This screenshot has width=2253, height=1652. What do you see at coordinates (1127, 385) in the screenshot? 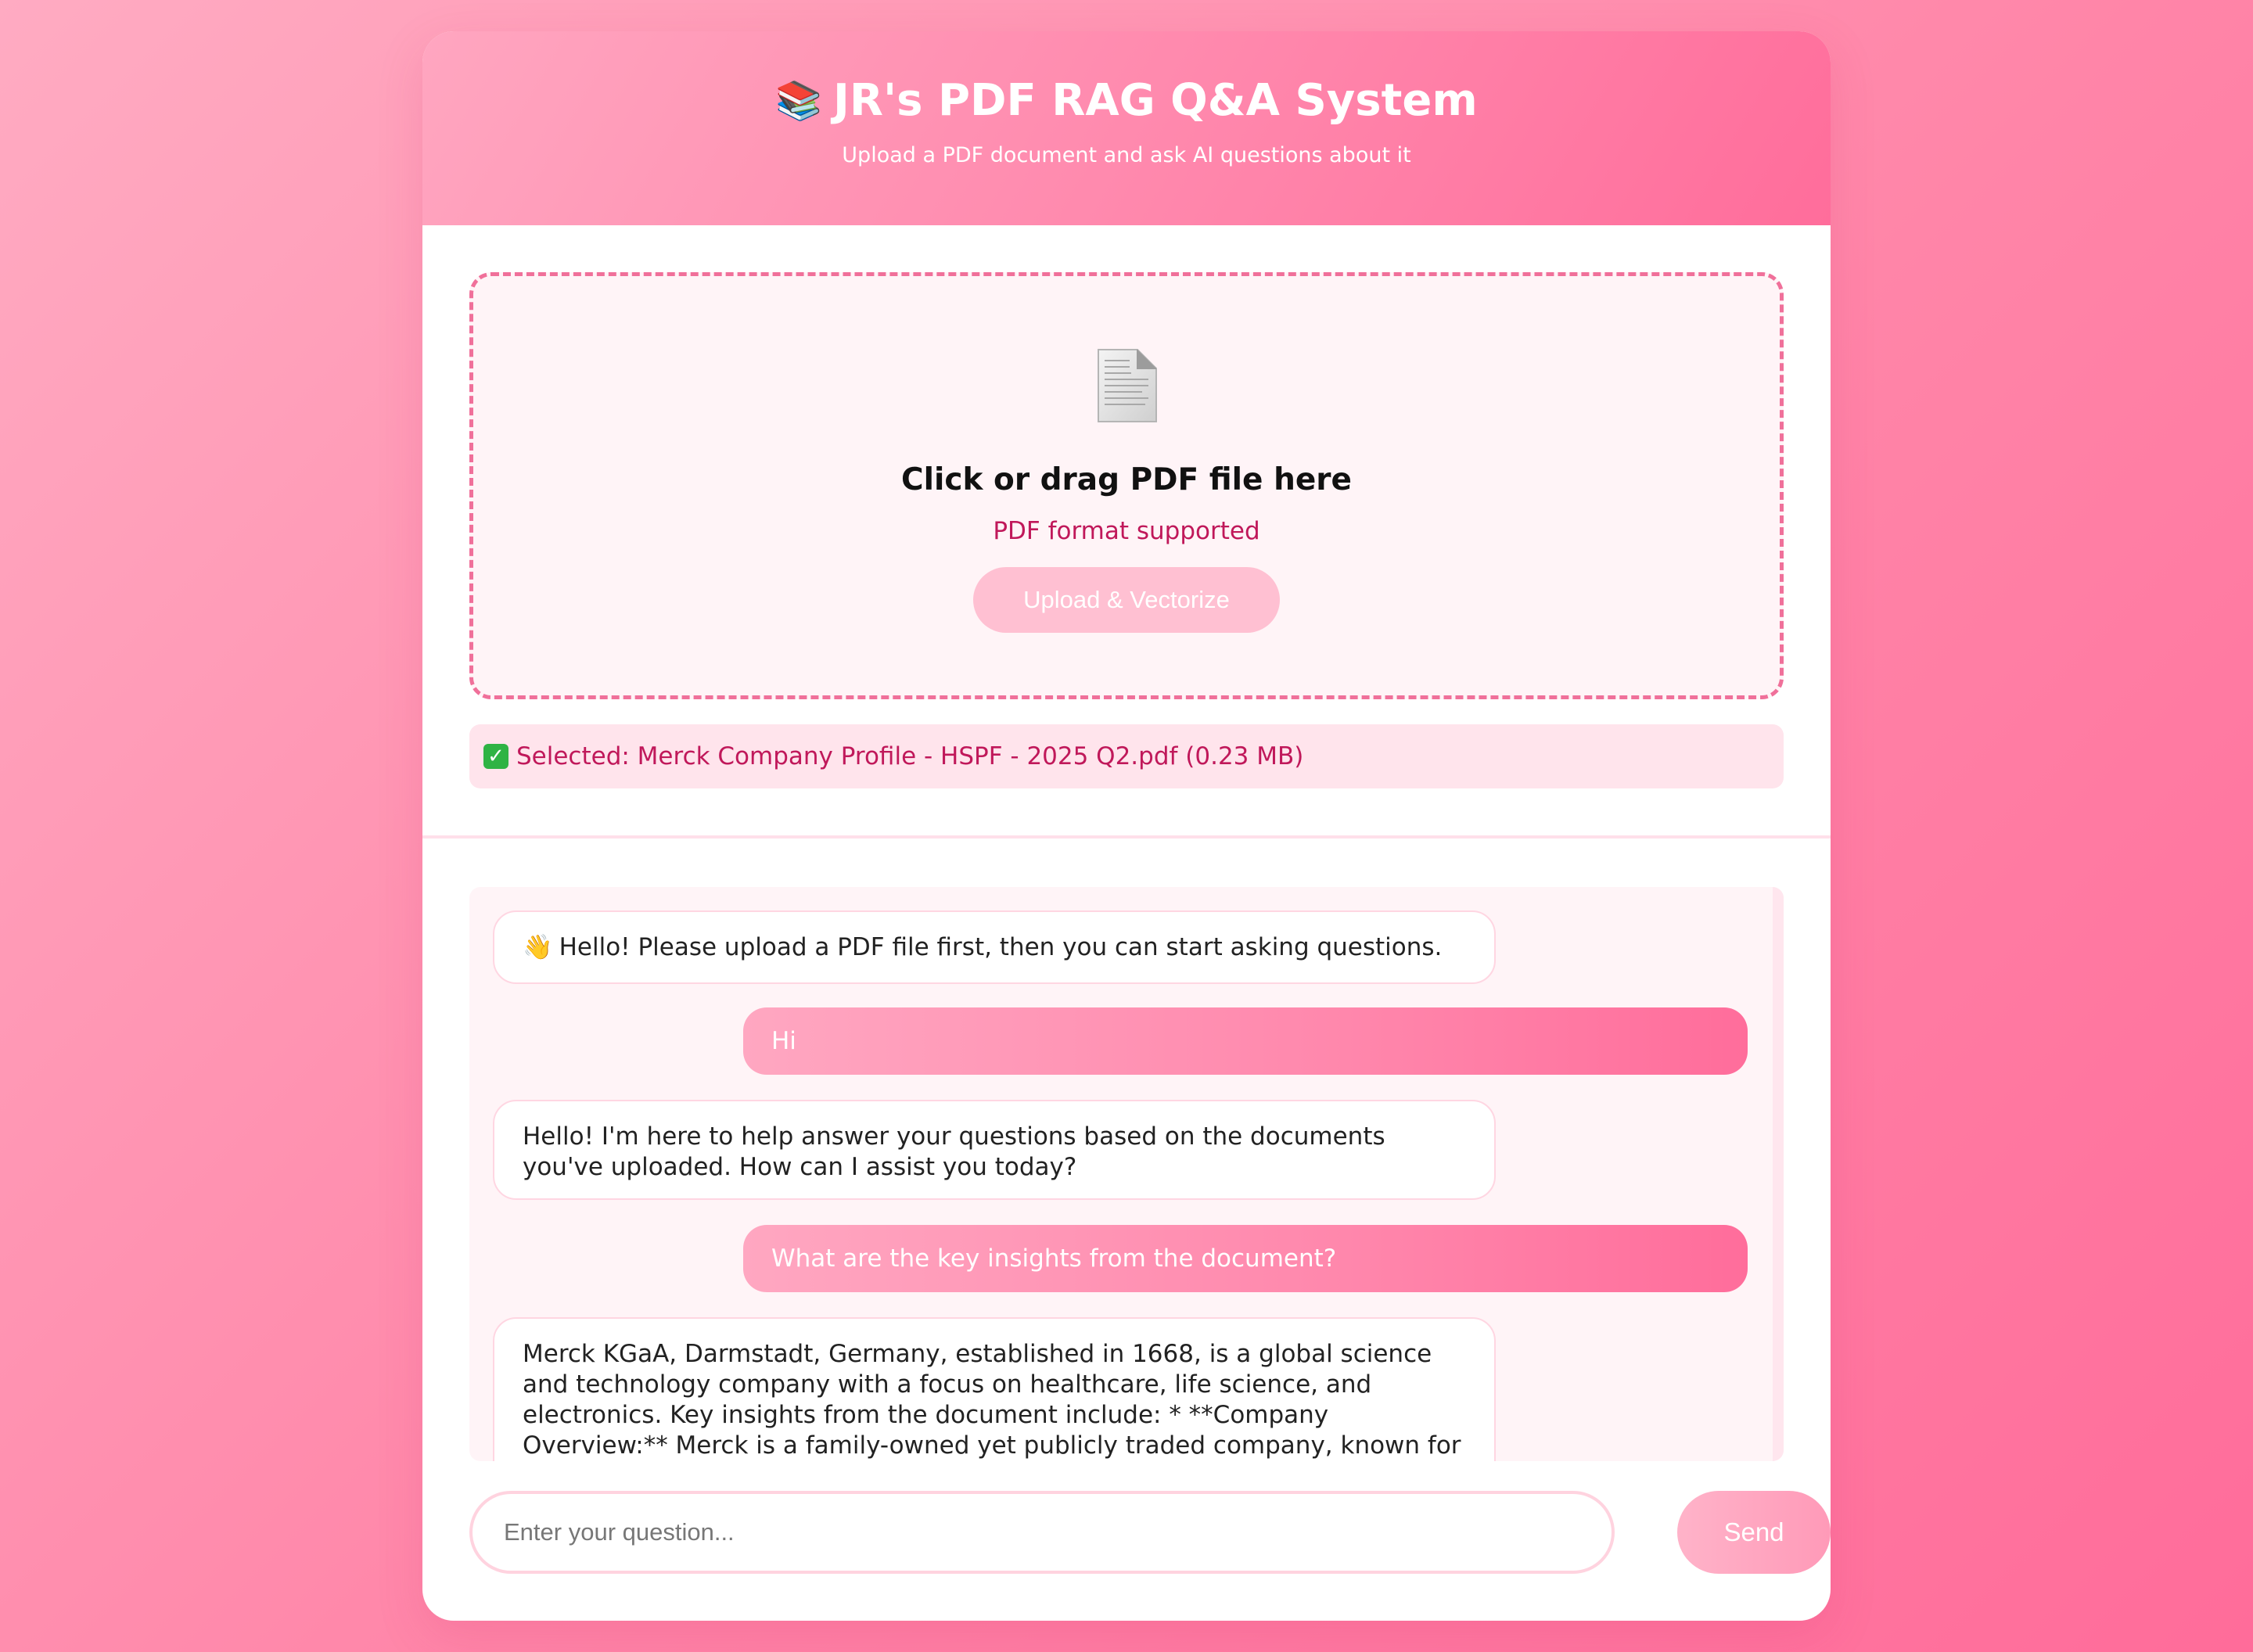
I see `document-icon` at bounding box center [1127, 385].